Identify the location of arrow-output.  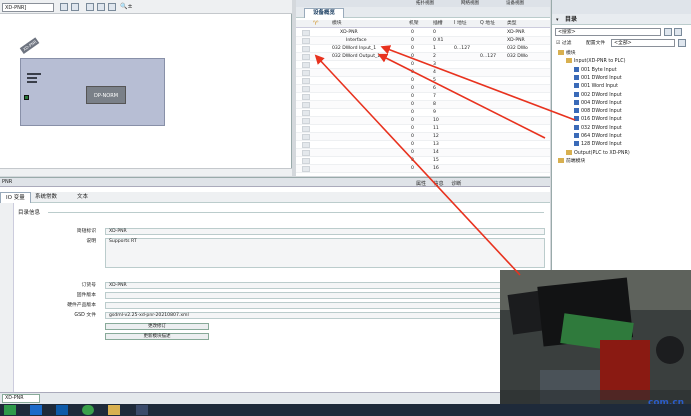
(461, 96).